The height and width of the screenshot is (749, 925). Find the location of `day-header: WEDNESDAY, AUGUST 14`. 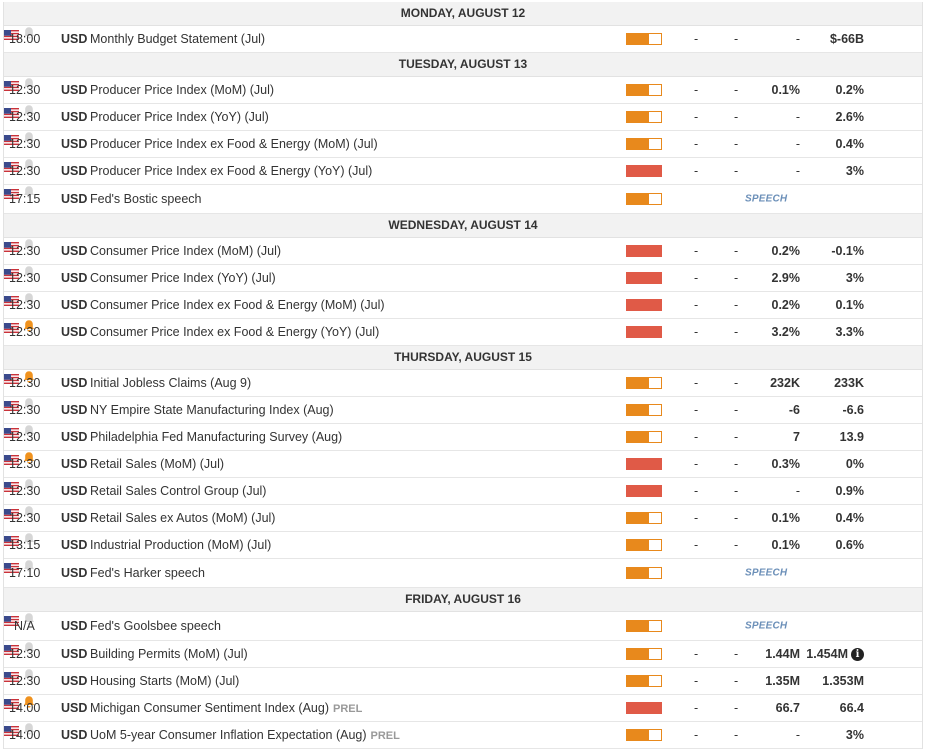

day-header: WEDNESDAY, AUGUST 14 is located at coordinates (463, 226).